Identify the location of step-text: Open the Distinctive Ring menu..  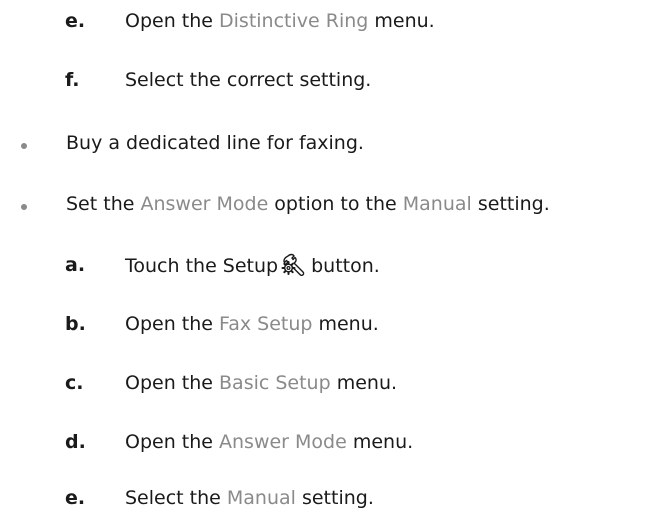
(280, 21).